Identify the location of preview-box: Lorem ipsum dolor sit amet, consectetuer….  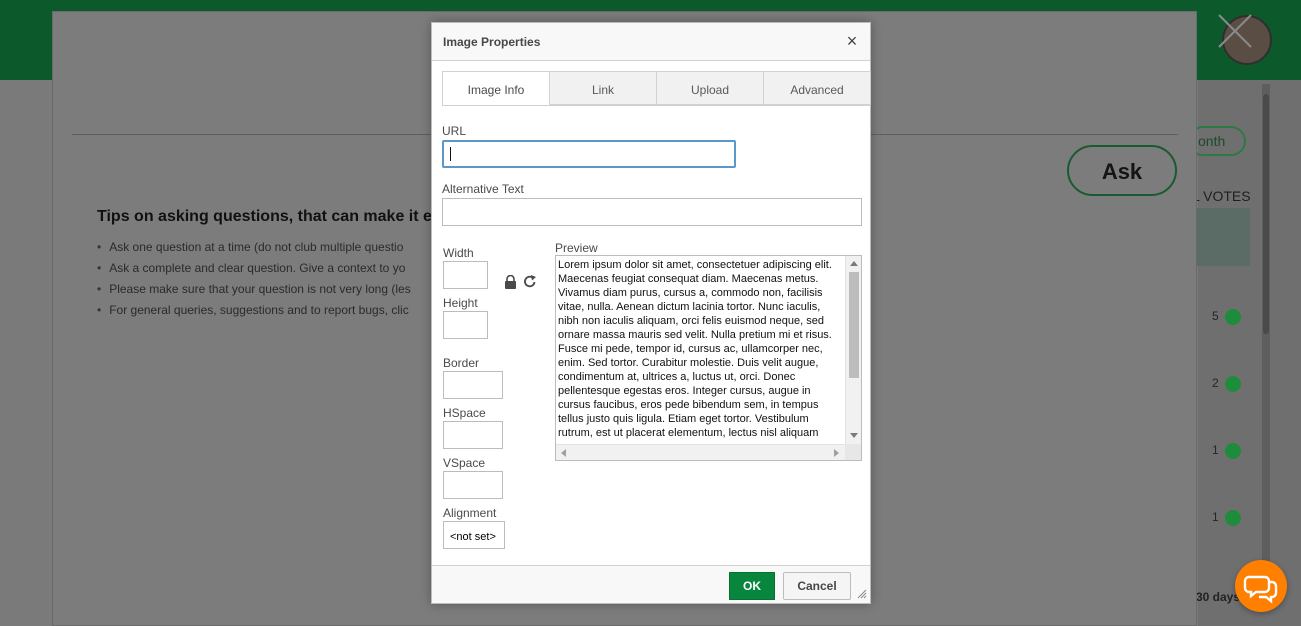
(708, 358).